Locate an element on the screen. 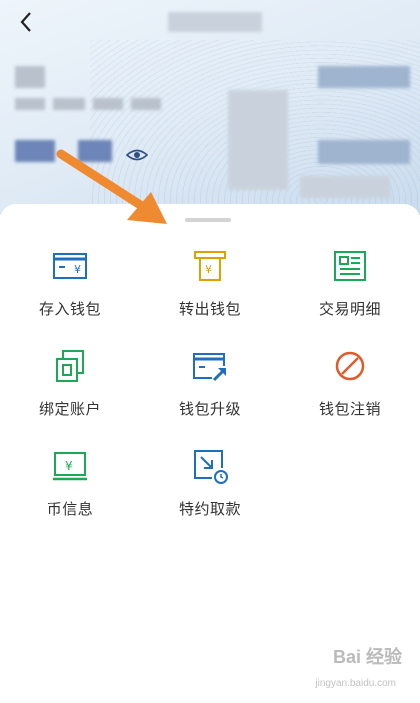 The height and width of the screenshot is (703, 420). sheet-drag-handle is located at coordinates (208, 220).